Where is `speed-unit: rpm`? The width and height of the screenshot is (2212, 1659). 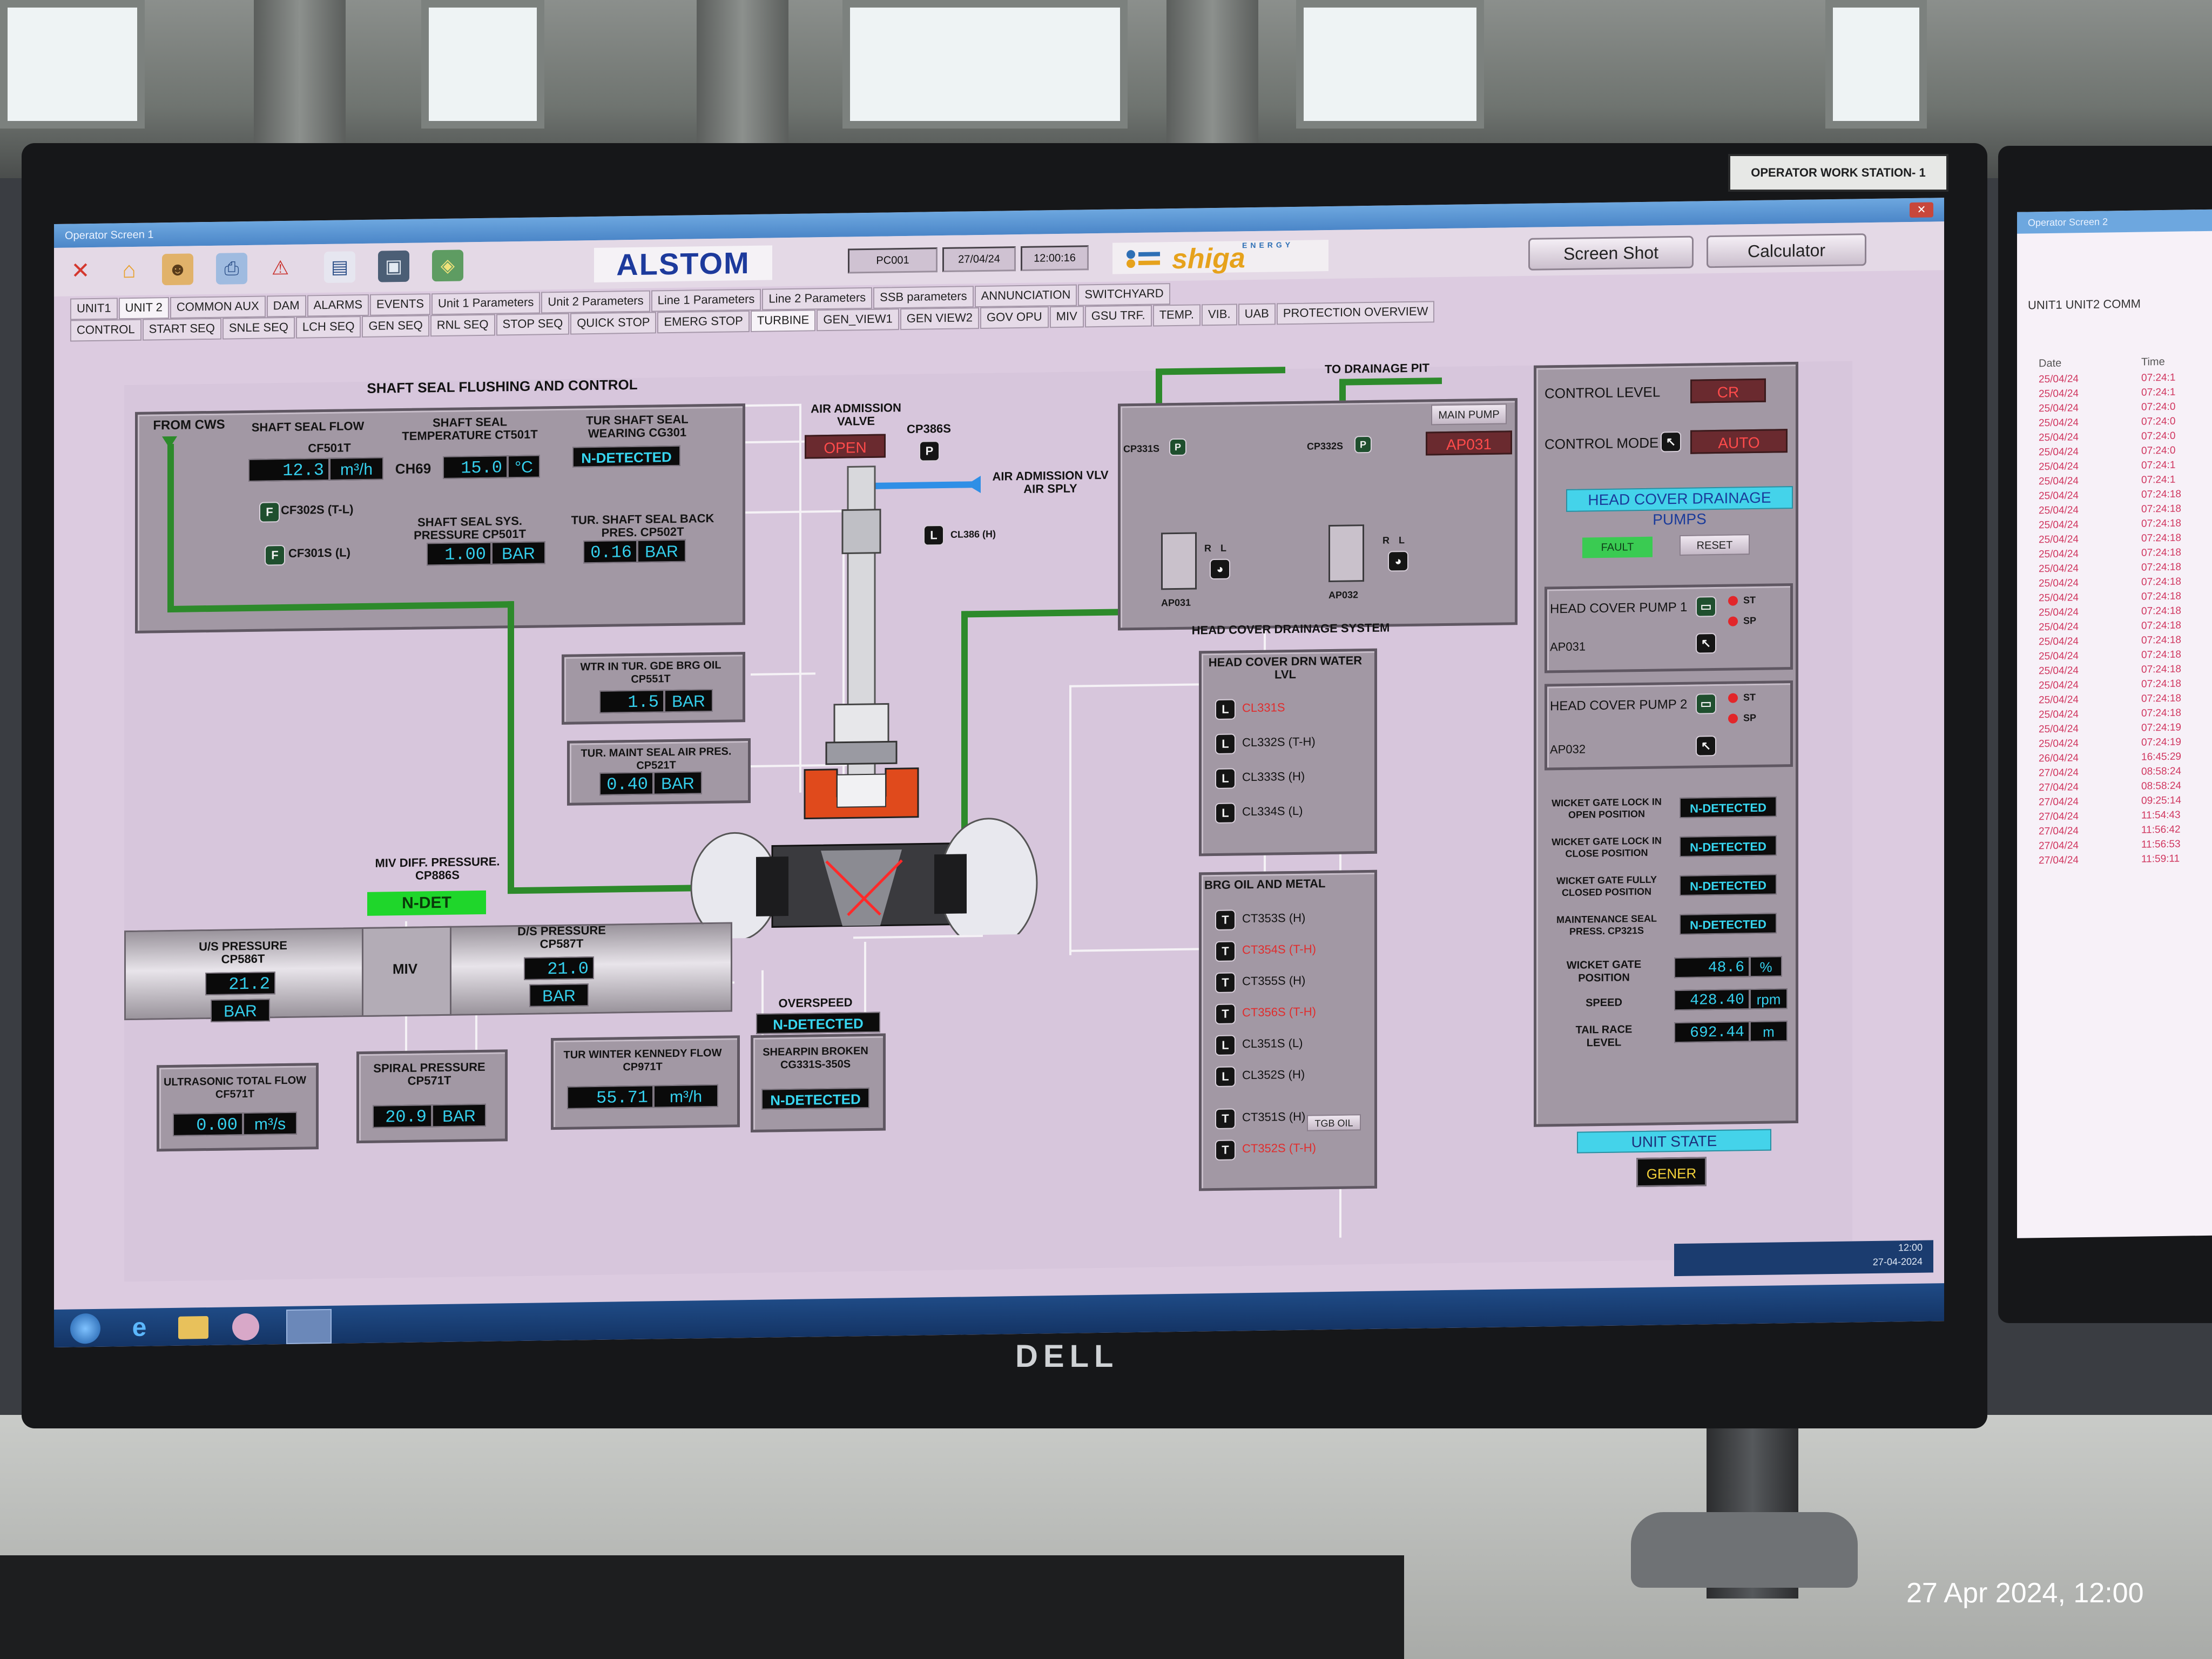 speed-unit: rpm is located at coordinates (1769, 999).